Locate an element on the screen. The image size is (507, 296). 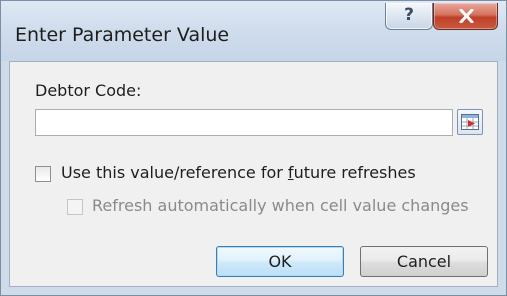
help-icon: ? is located at coordinates (409, 15).